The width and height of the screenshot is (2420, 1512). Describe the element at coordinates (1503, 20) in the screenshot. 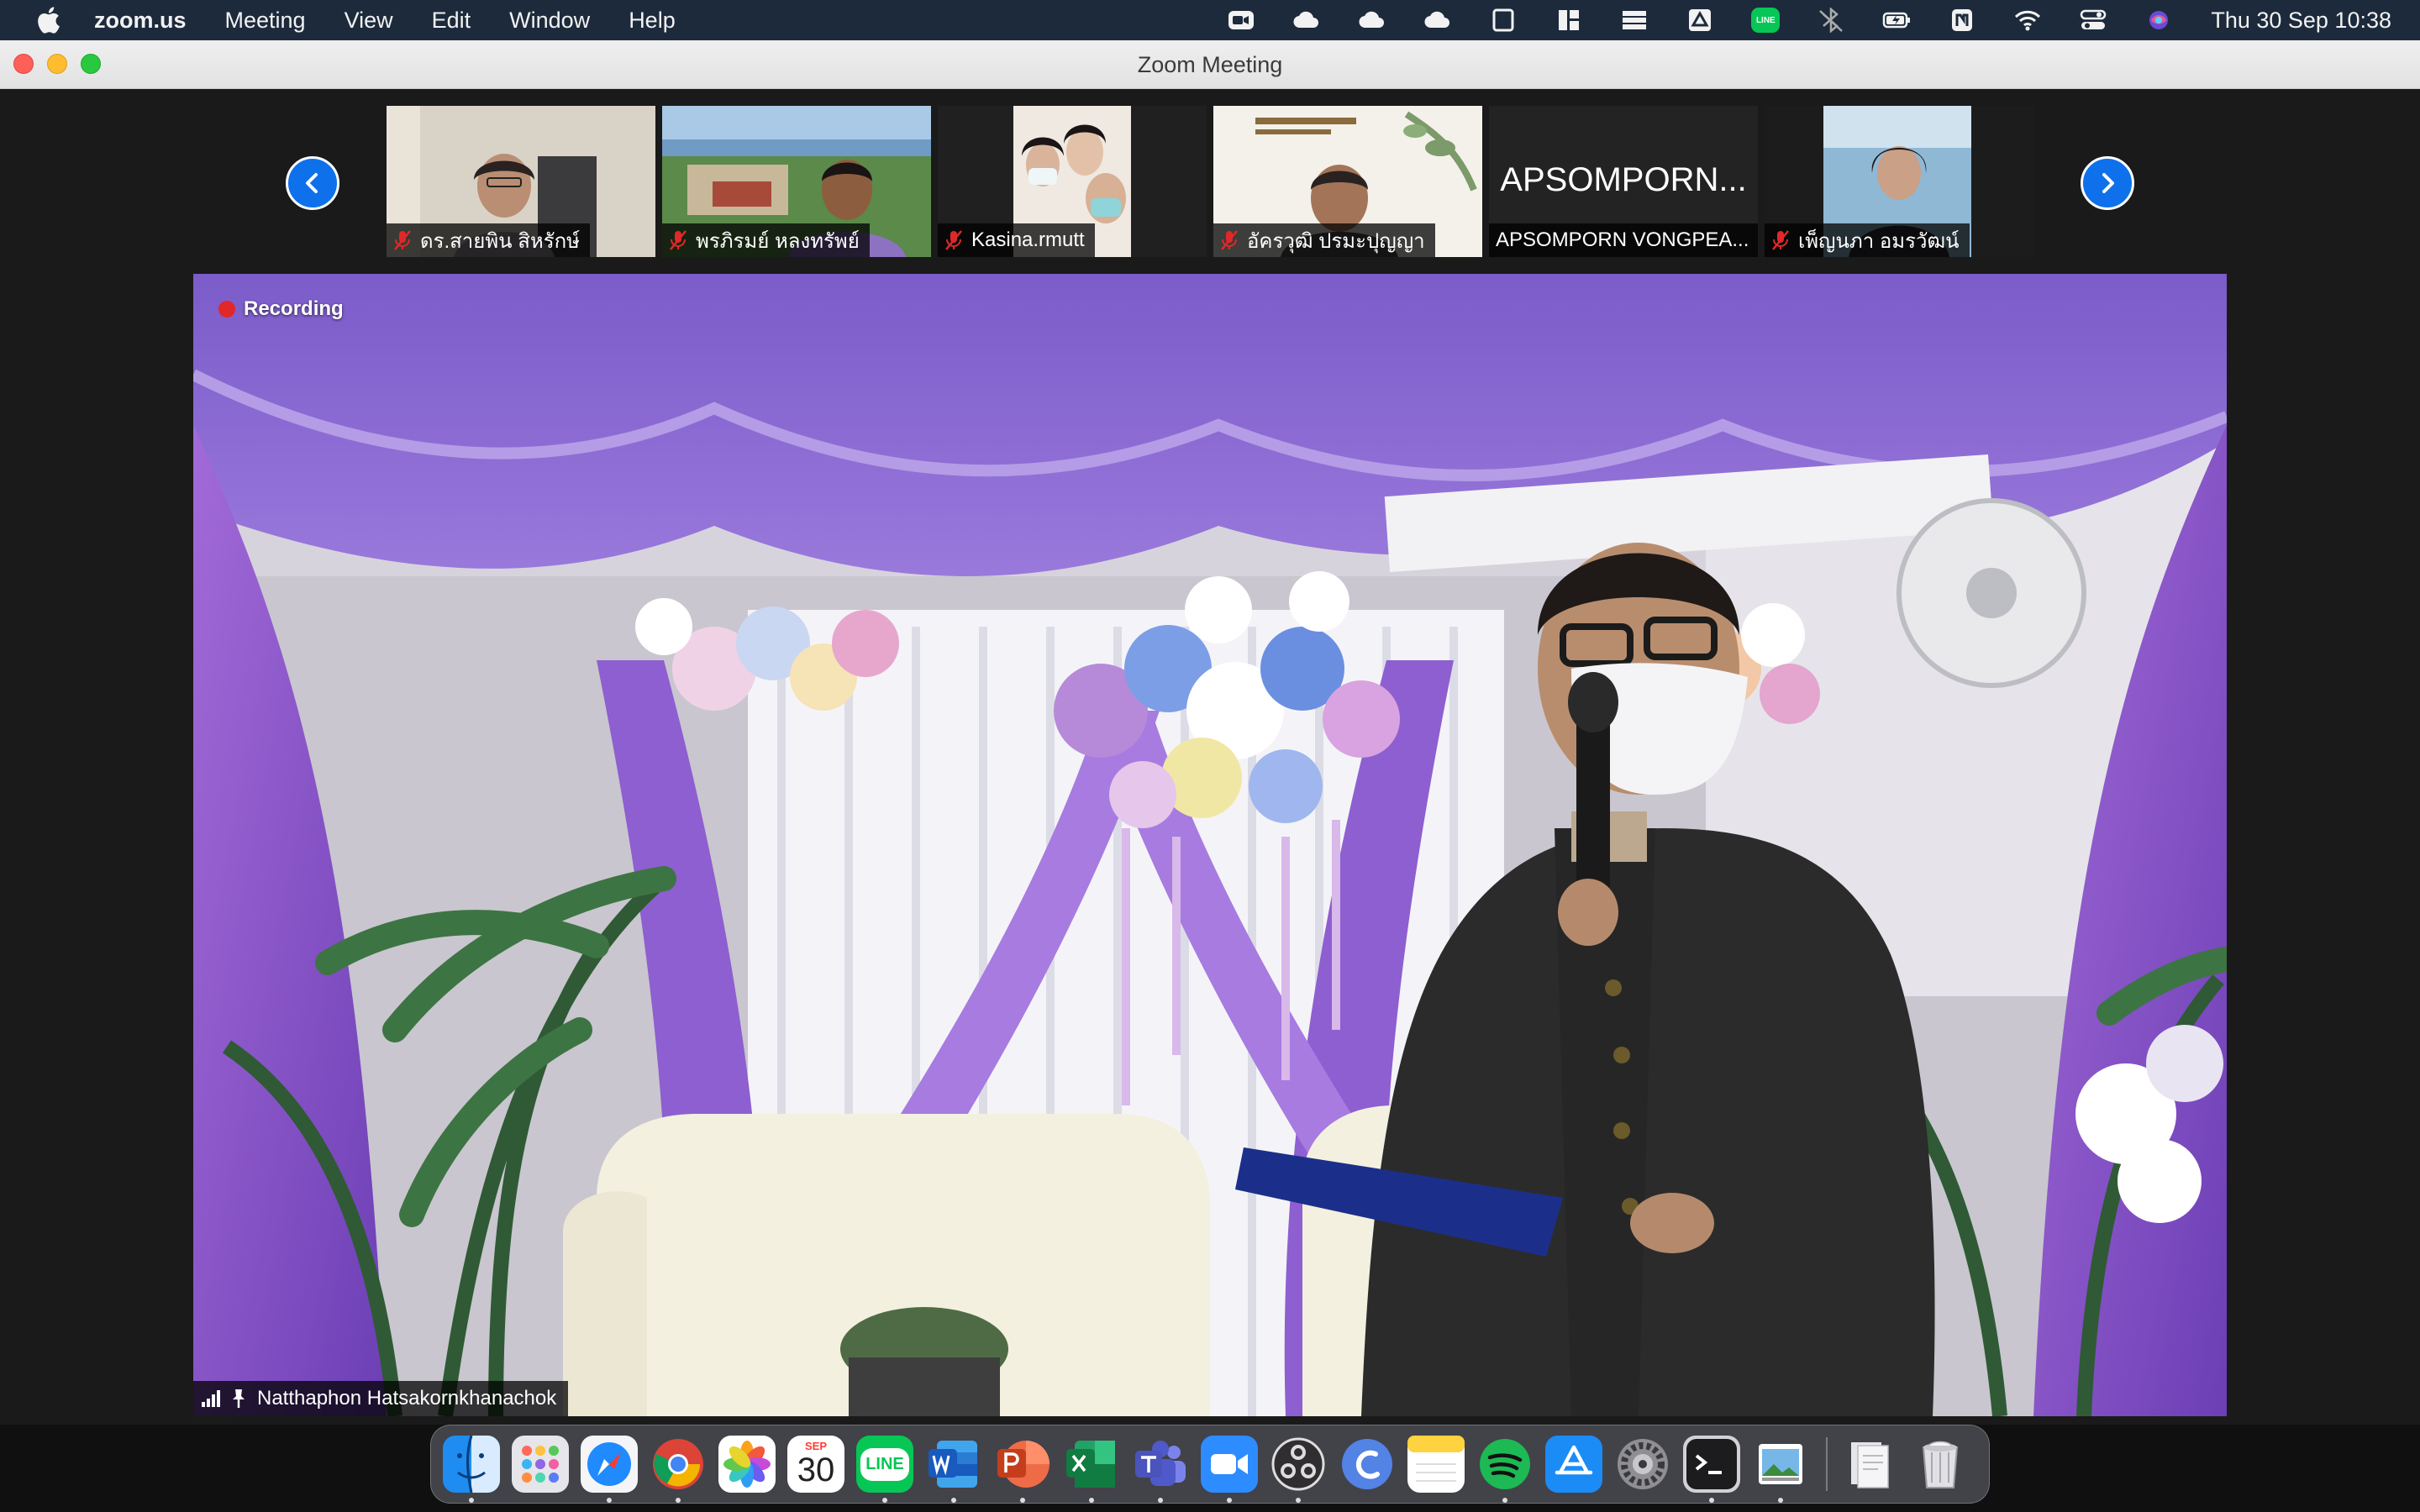

I see `window-icon` at that location.